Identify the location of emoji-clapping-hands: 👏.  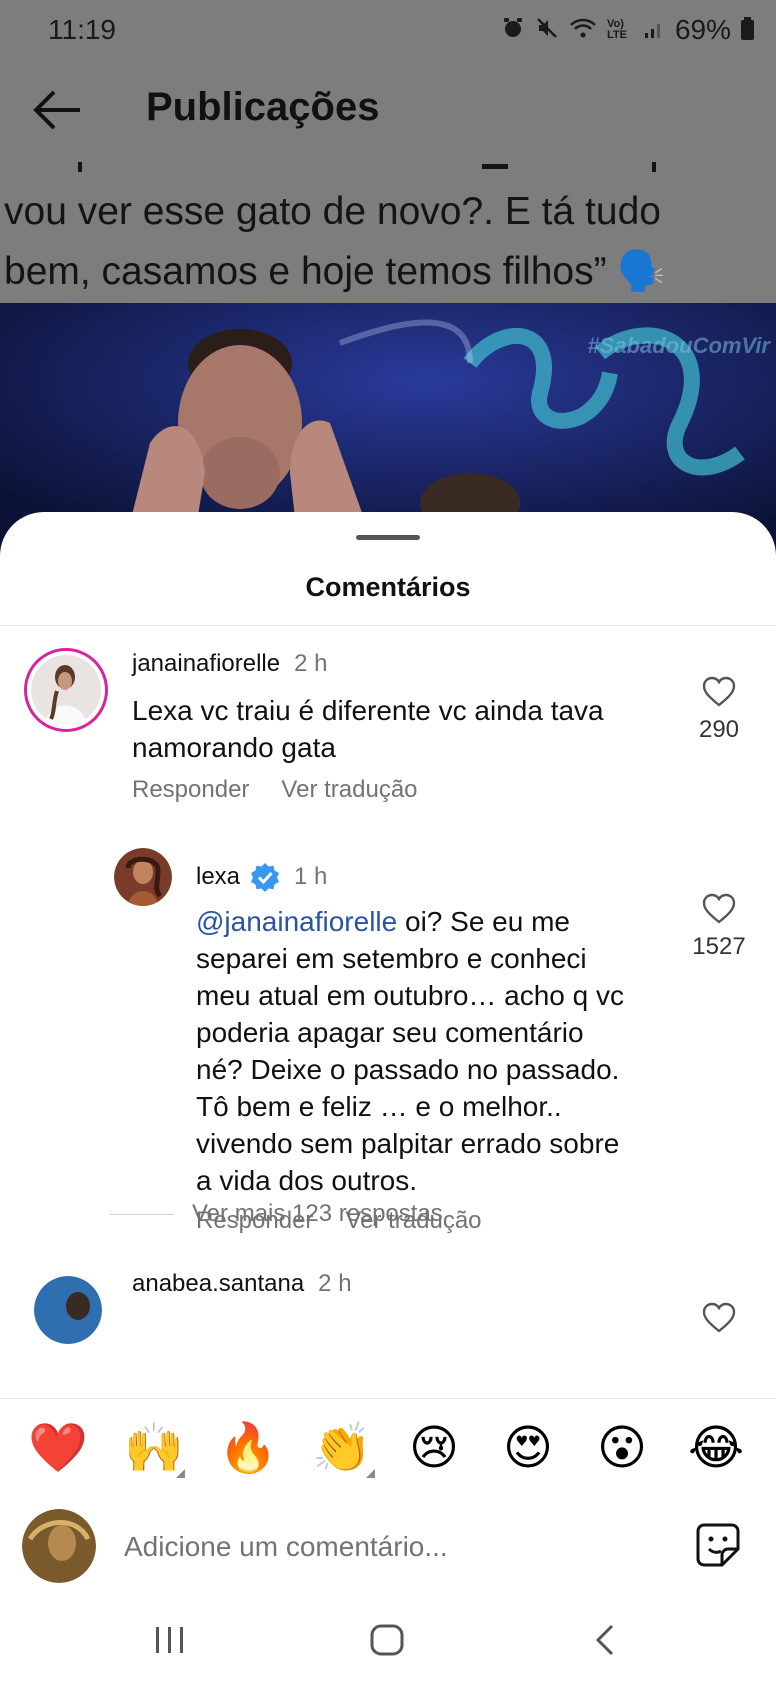
(342, 1449).